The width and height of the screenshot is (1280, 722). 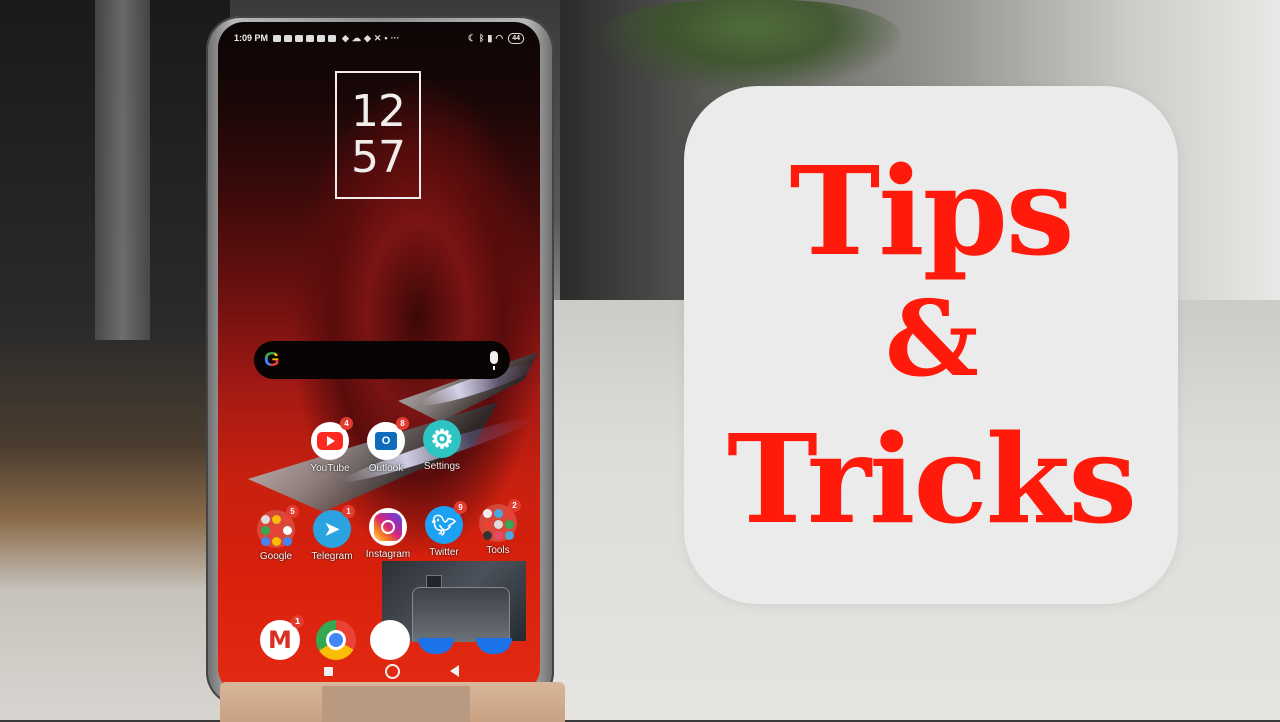 I want to click on title-line-tricks: Tricks, so click(x=931, y=479).